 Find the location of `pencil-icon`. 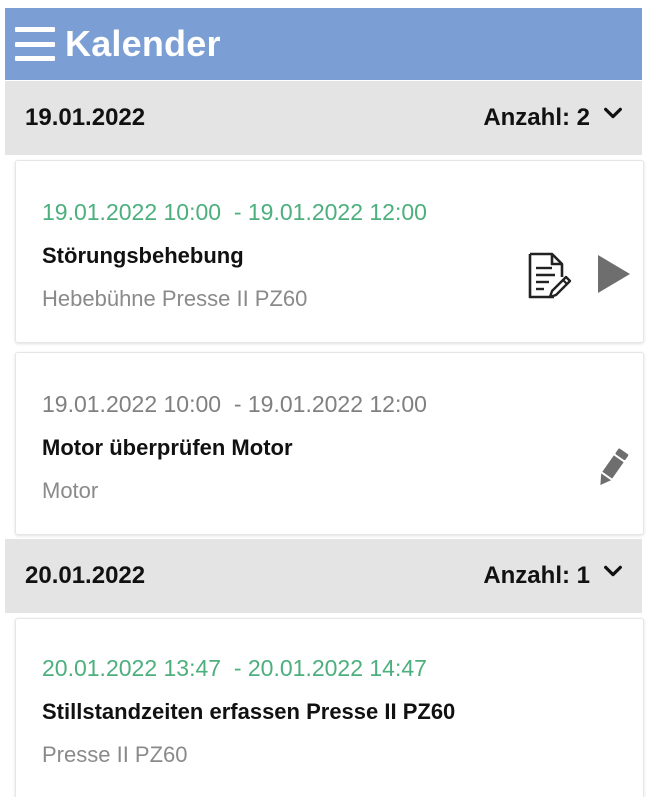

pencil-icon is located at coordinates (613, 467).